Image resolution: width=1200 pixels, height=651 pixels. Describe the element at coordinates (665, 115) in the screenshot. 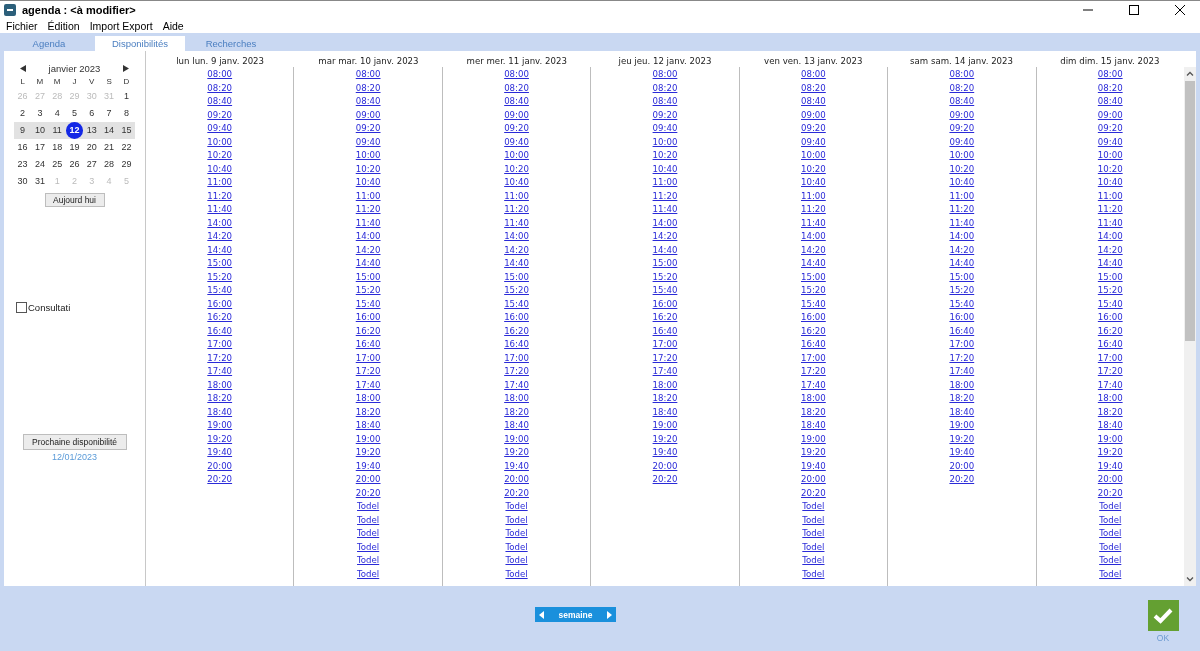

I see `time-slot-link: 09:20` at that location.